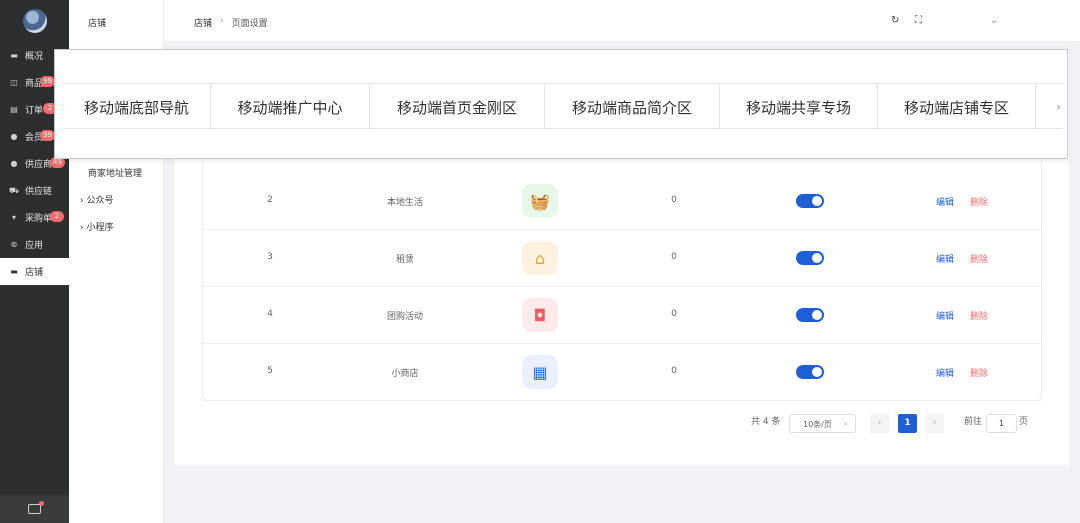 This screenshot has height=523, width=1080. Describe the element at coordinates (14, 55) in the screenshot. I see `monitor-icon: ▬` at that location.